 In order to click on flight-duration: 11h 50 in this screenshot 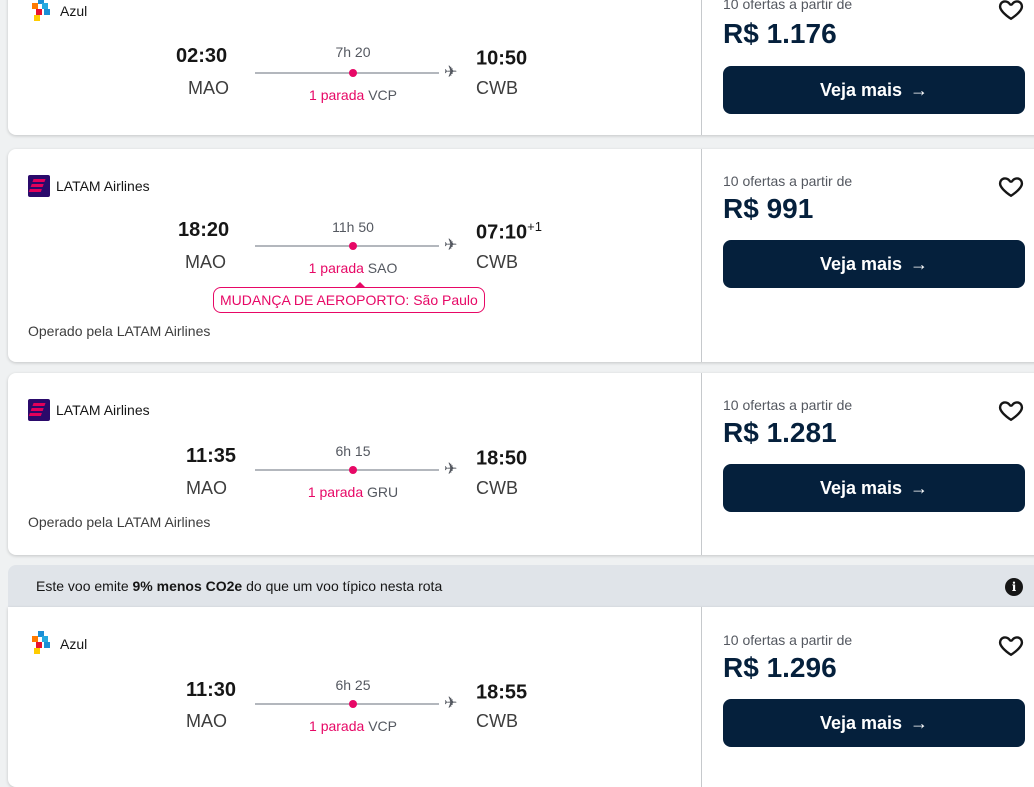, I will do `click(353, 227)`.